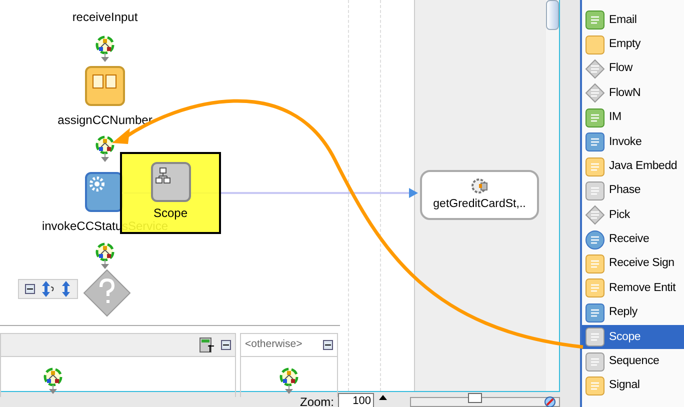  Describe the element at coordinates (633, 386) in the screenshot. I see `palette-item: Signal` at that location.